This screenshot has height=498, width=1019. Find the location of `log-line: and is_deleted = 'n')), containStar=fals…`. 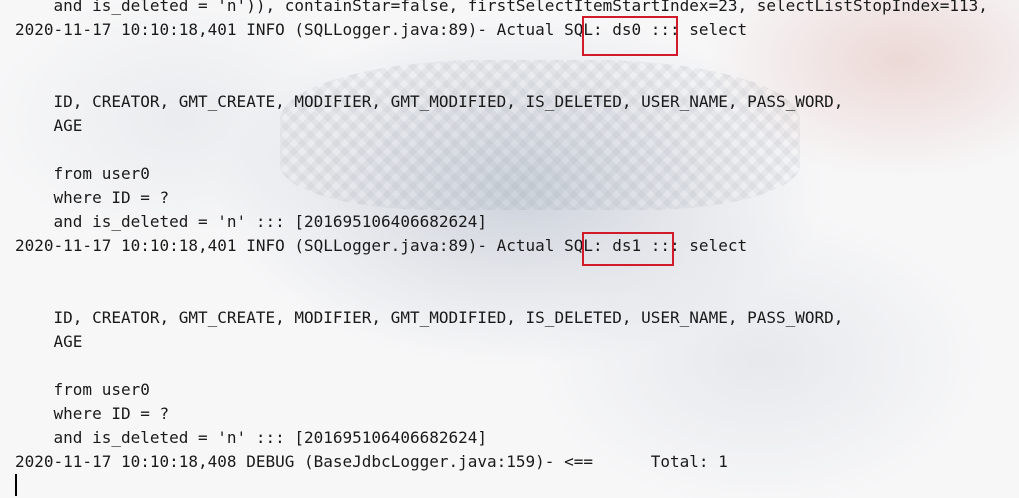

log-line: and is_deleted = 'n')), containStar=fals… is located at coordinates (501, 7).